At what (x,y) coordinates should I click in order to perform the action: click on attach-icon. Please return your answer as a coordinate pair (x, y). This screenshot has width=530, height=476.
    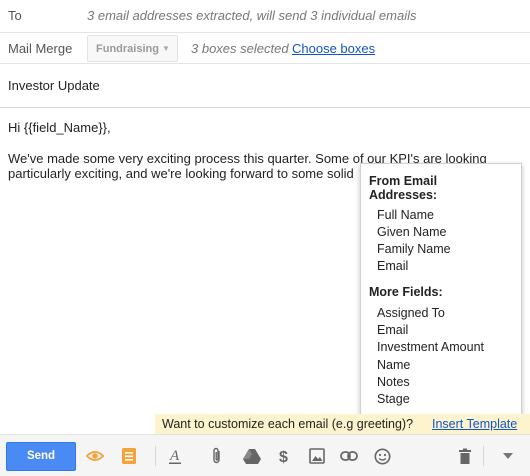
    Looking at the image, I should click on (217, 456).